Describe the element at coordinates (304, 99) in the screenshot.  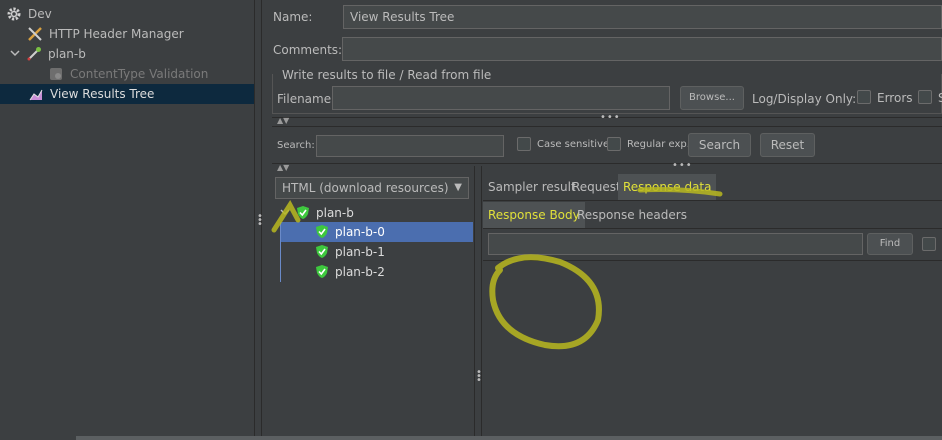
I see `filename-label: Filename` at that location.